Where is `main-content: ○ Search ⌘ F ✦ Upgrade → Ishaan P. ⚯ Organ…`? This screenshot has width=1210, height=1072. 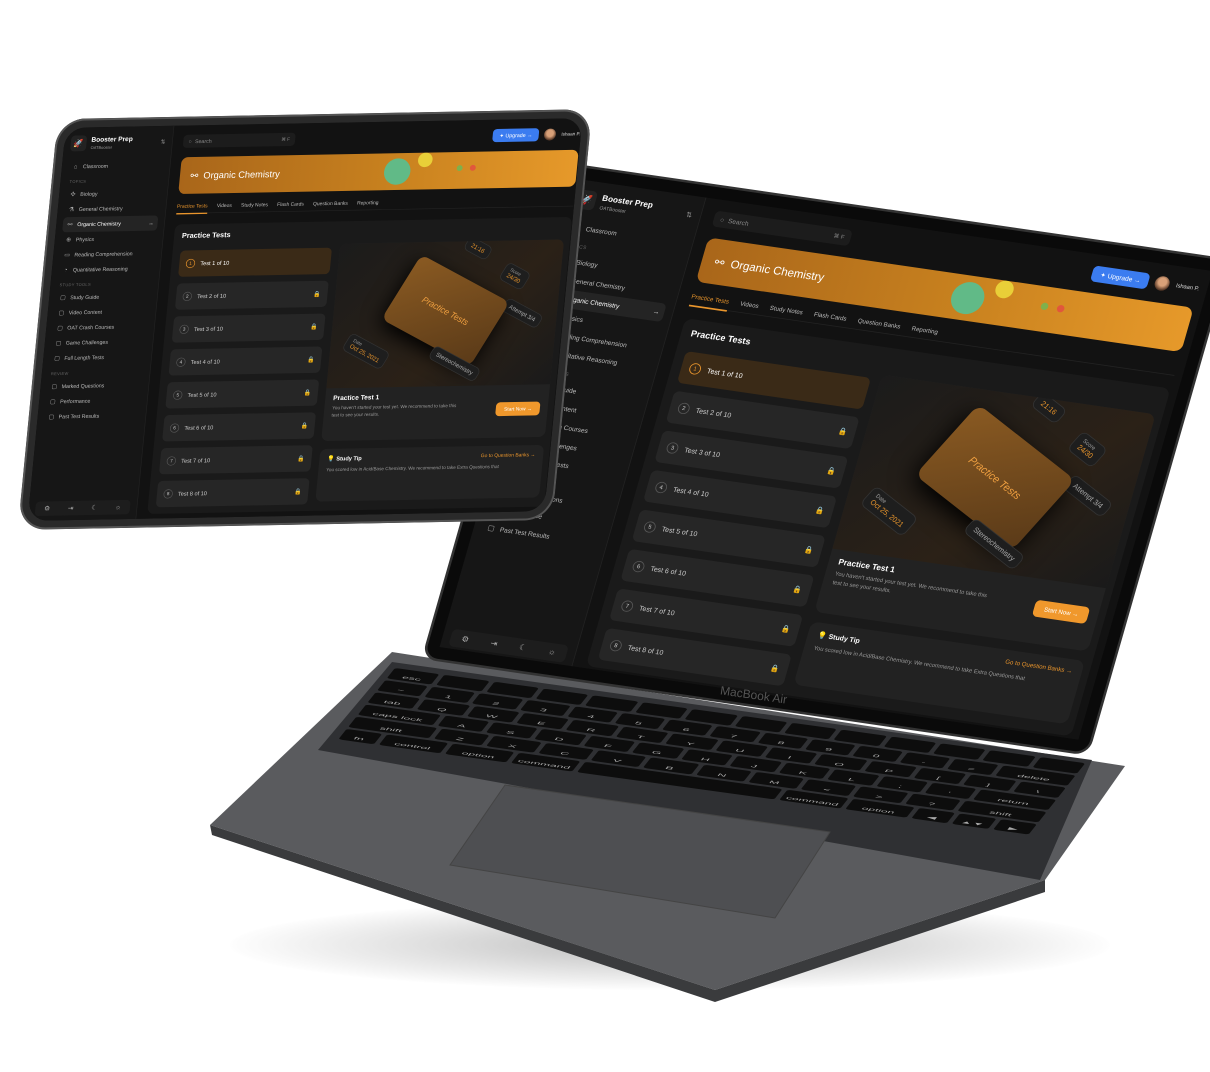
main-content: ○ Search ⌘ F ✦ Upgrade → Ishaan P. ⚯ Organ… is located at coordinates (359, 319).